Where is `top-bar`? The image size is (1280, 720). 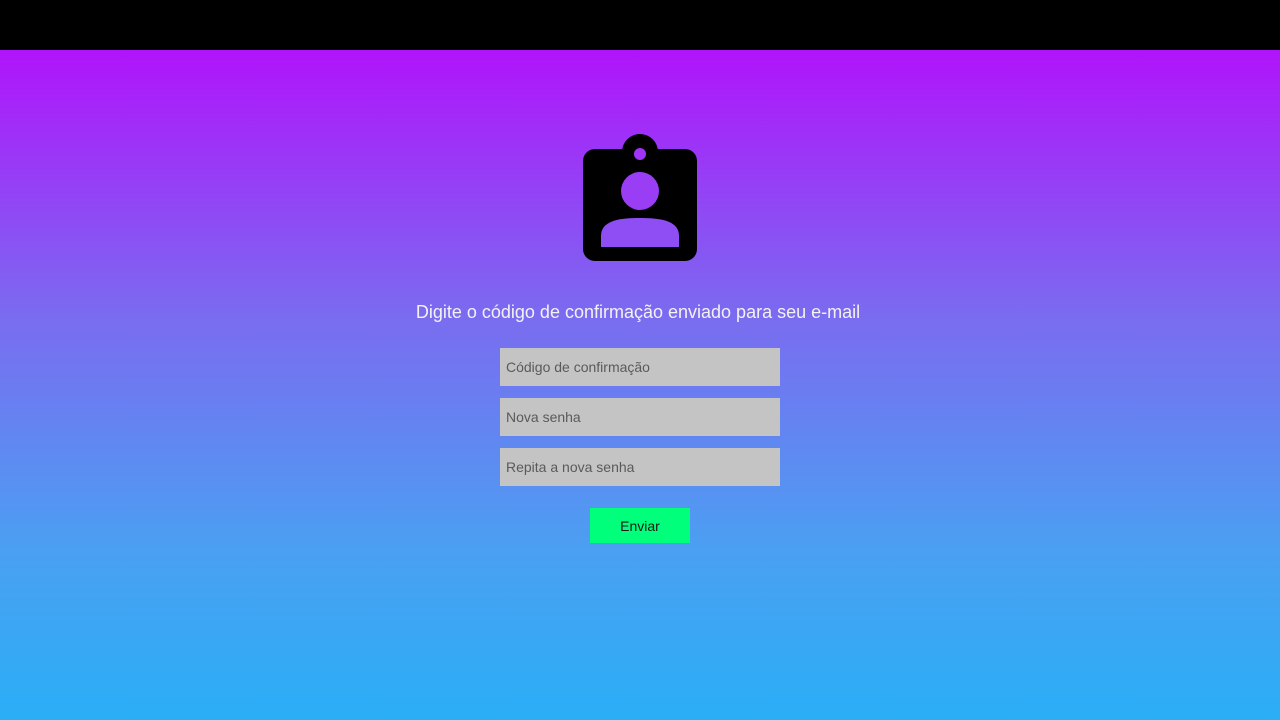
top-bar is located at coordinates (640, 25).